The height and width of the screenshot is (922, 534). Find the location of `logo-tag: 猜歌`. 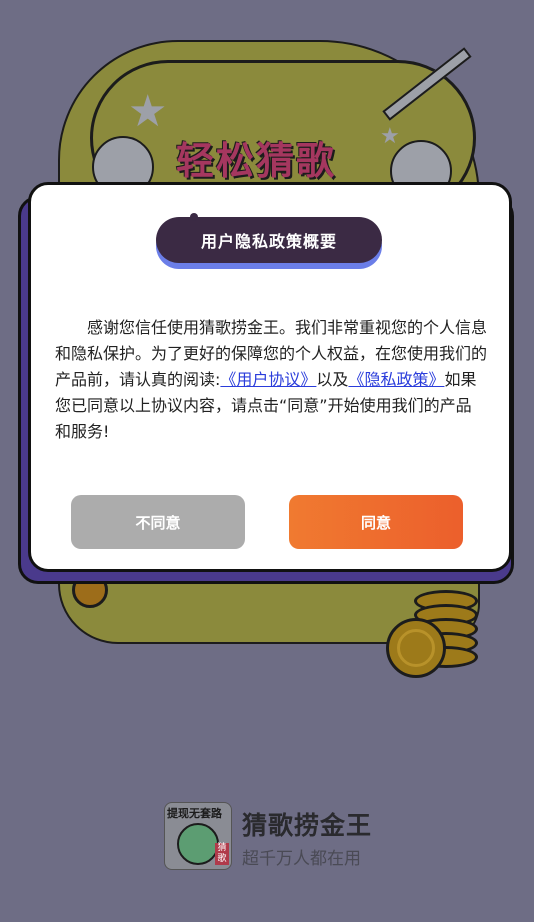

logo-tag: 猜歌 is located at coordinates (222, 854).